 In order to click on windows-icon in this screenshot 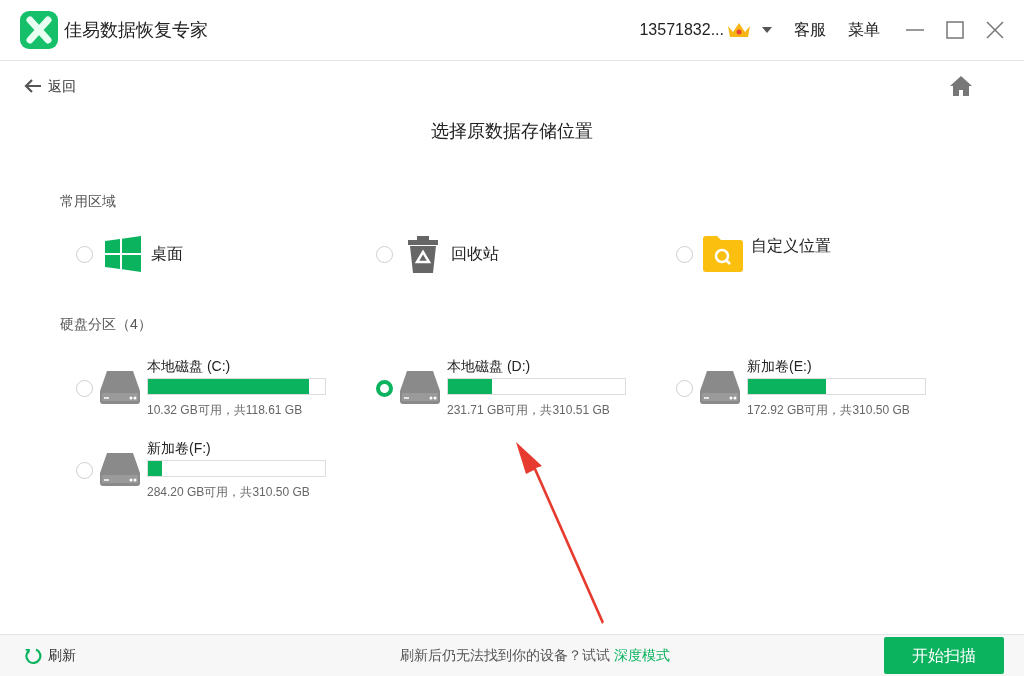, I will do `click(123, 254)`.